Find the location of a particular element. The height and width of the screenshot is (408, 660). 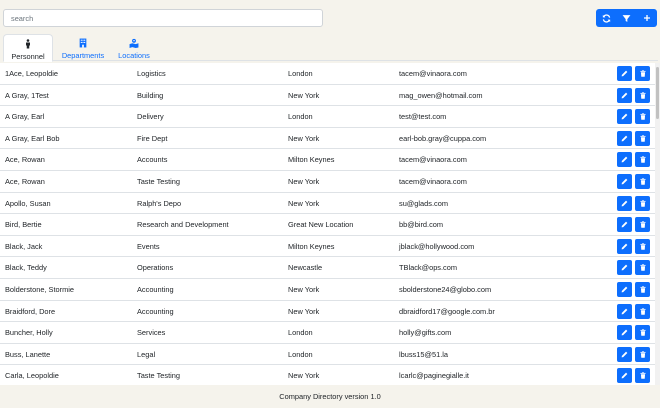

personnel-email: su@glads.com is located at coordinates (423, 203).